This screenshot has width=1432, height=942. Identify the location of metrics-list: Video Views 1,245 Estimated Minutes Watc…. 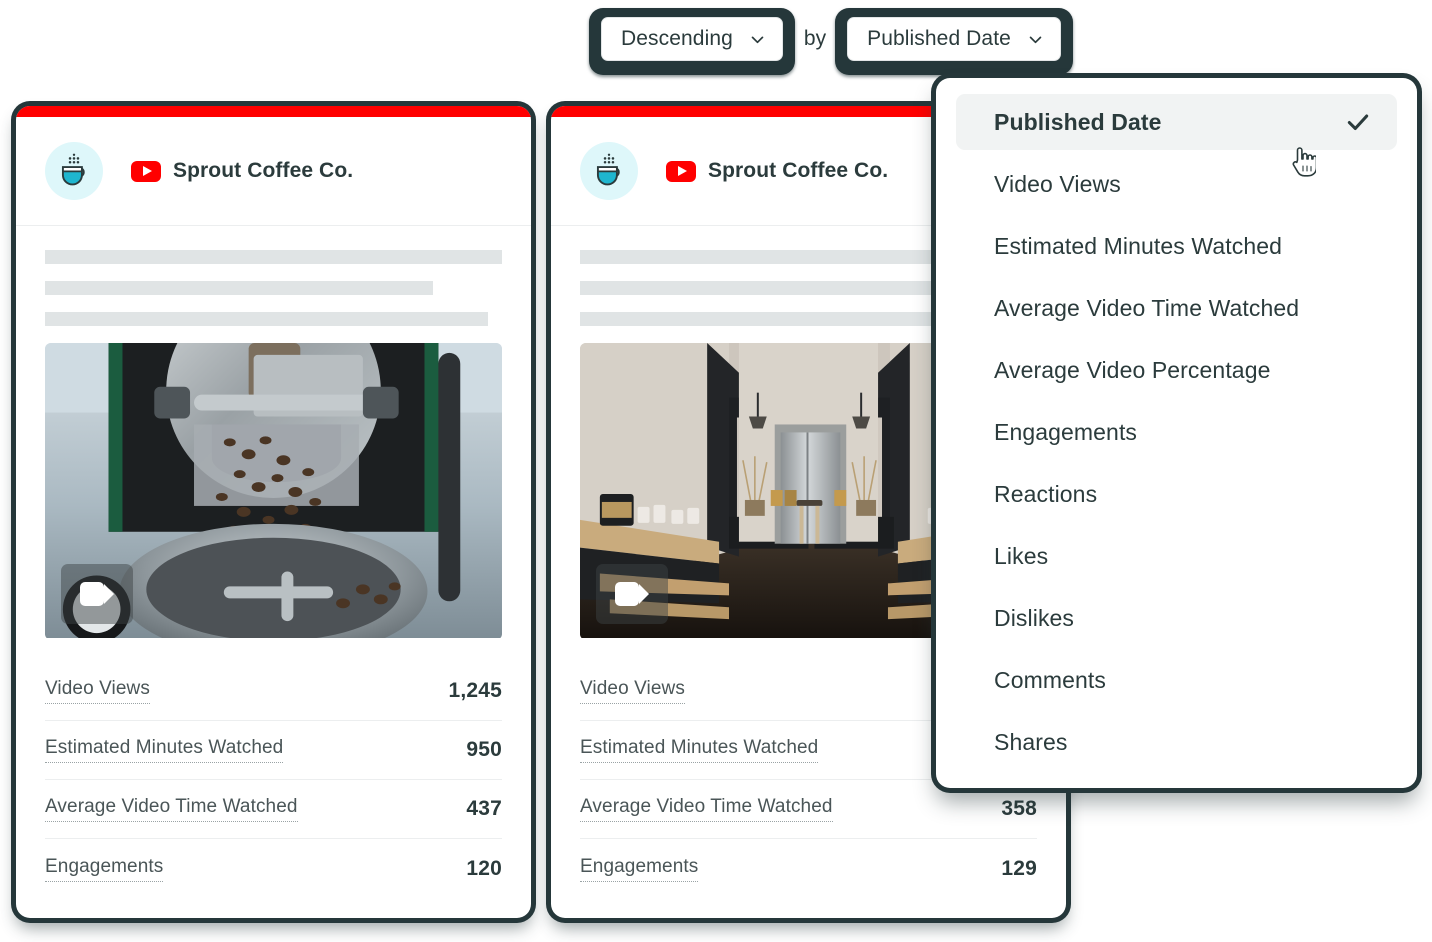
(273, 780).